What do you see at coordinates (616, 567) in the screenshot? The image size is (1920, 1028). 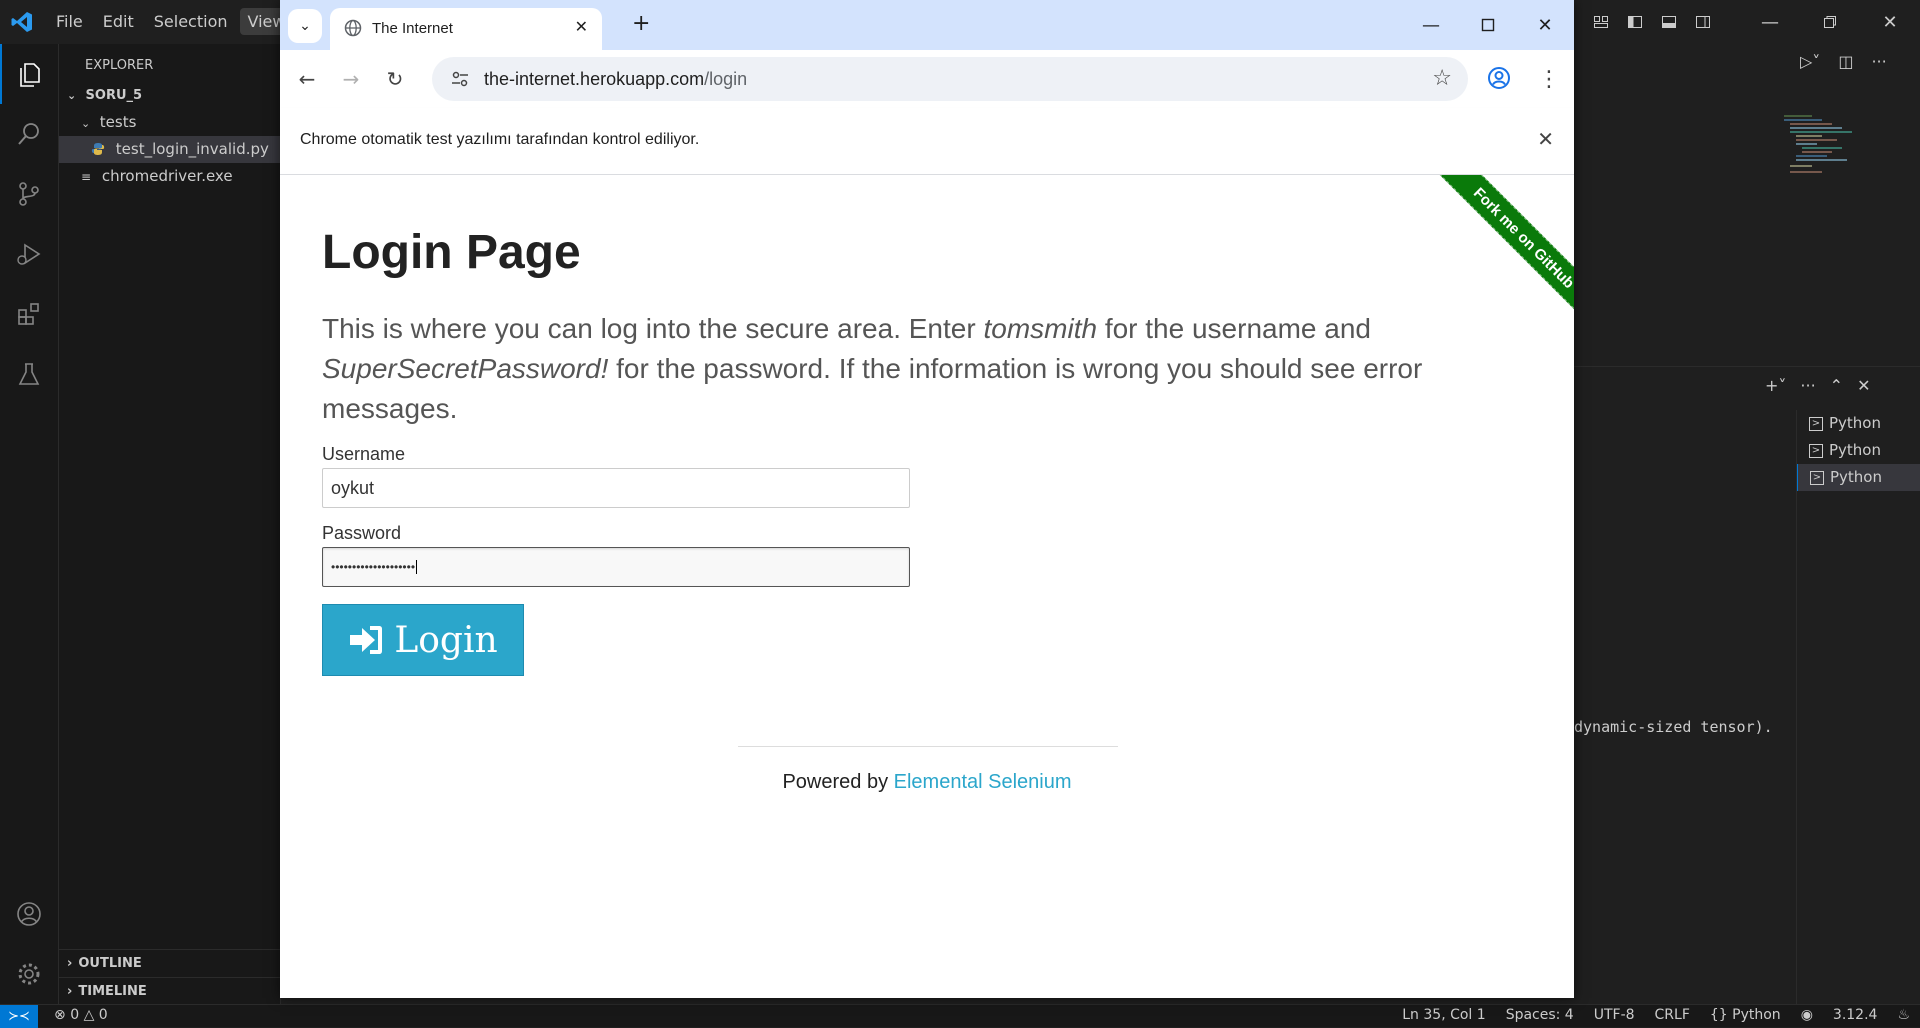 I see `password-field: ••••••••••••••••••••` at bounding box center [616, 567].